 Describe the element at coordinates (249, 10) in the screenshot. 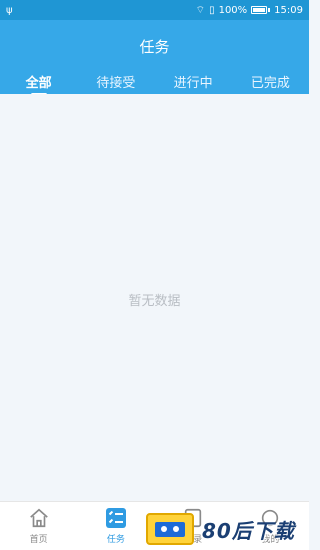

I see `status-right: ⌔ ▯ 100% 15:09` at that location.